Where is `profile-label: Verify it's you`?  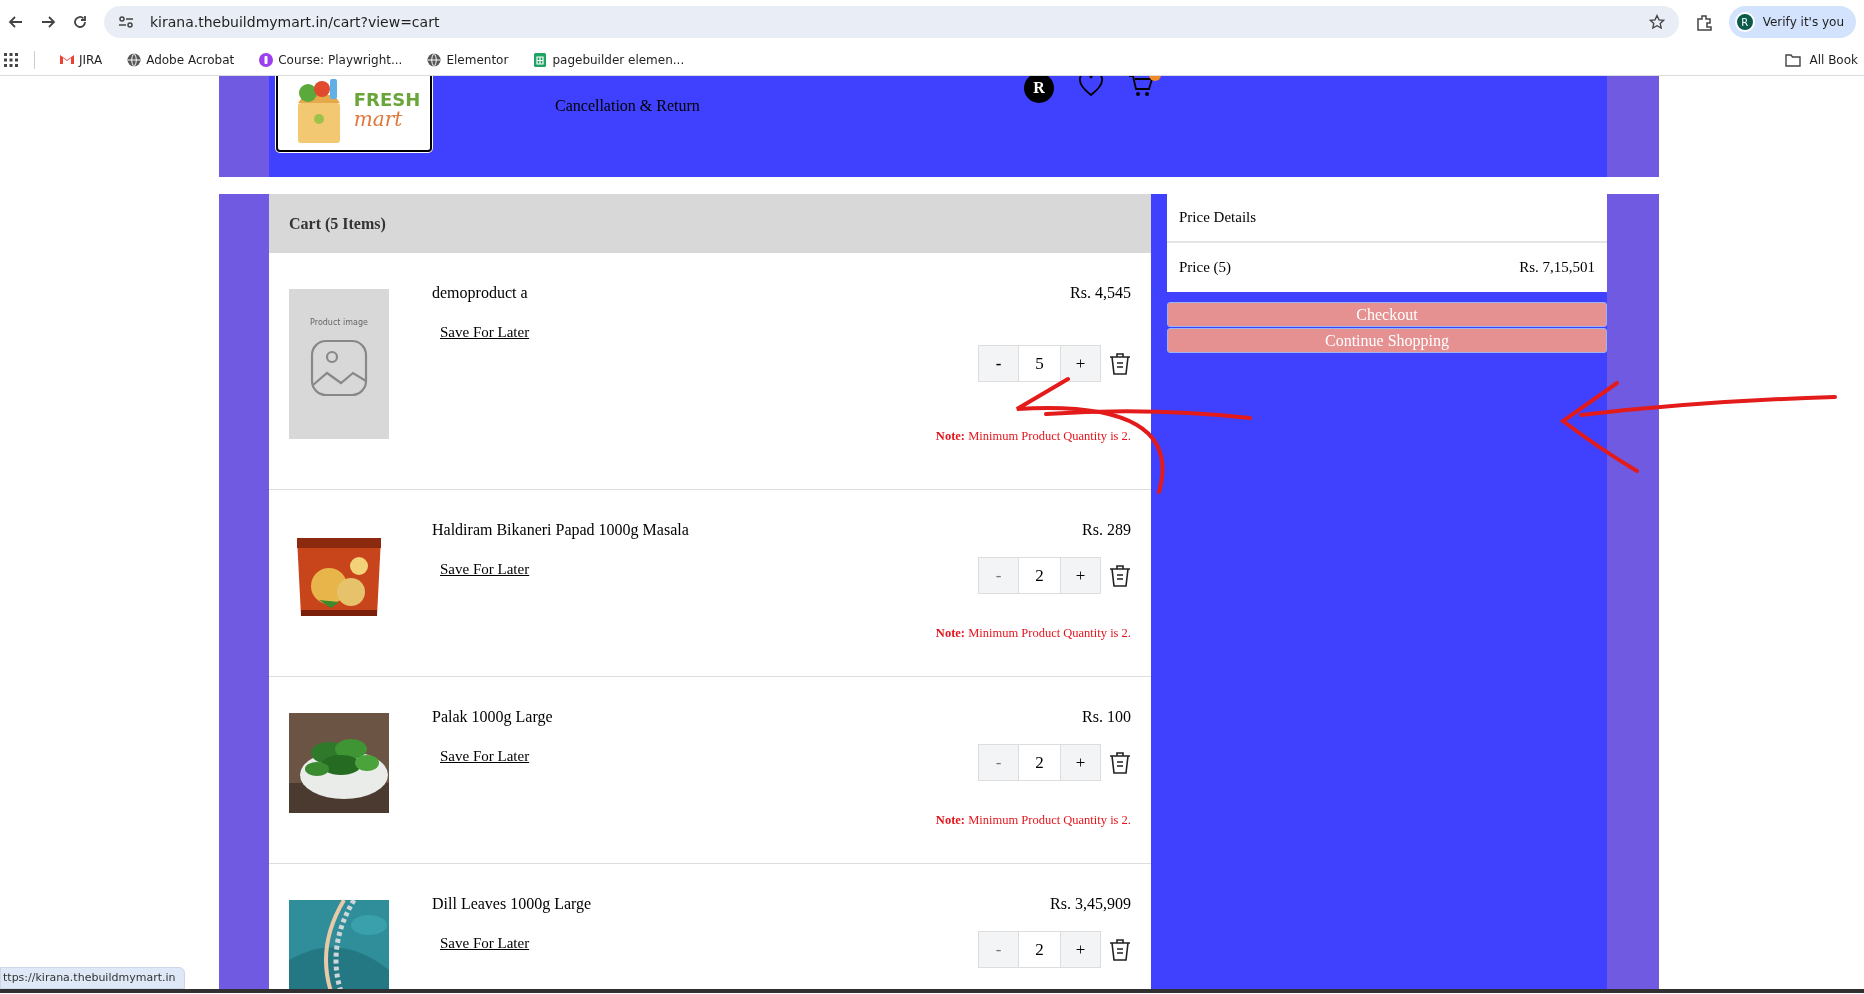 profile-label: Verify it's you is located at coordinates (1803, 22).